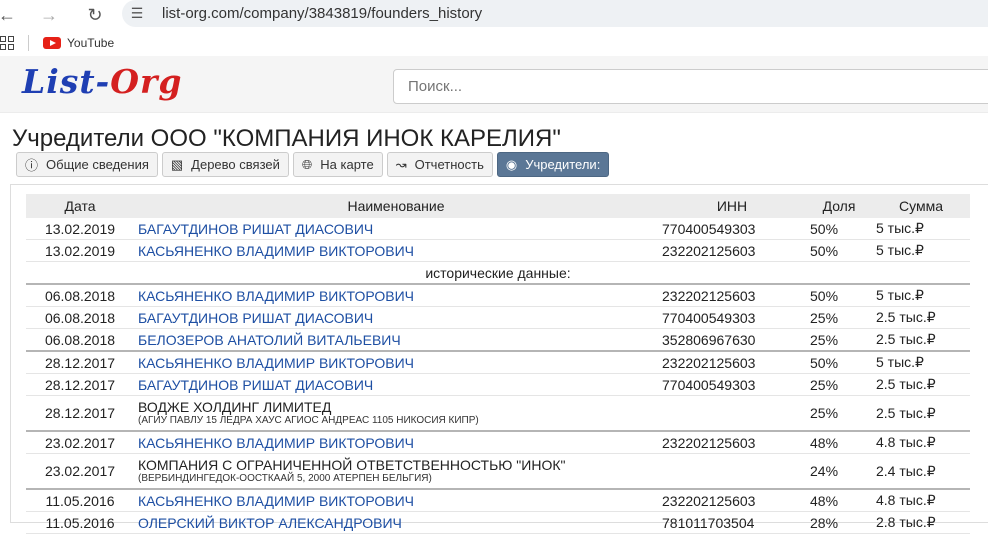 Image resolution: width=988 pixels, height=534 pixels. I want to click on bookmarks-divider, so click(28, 43).